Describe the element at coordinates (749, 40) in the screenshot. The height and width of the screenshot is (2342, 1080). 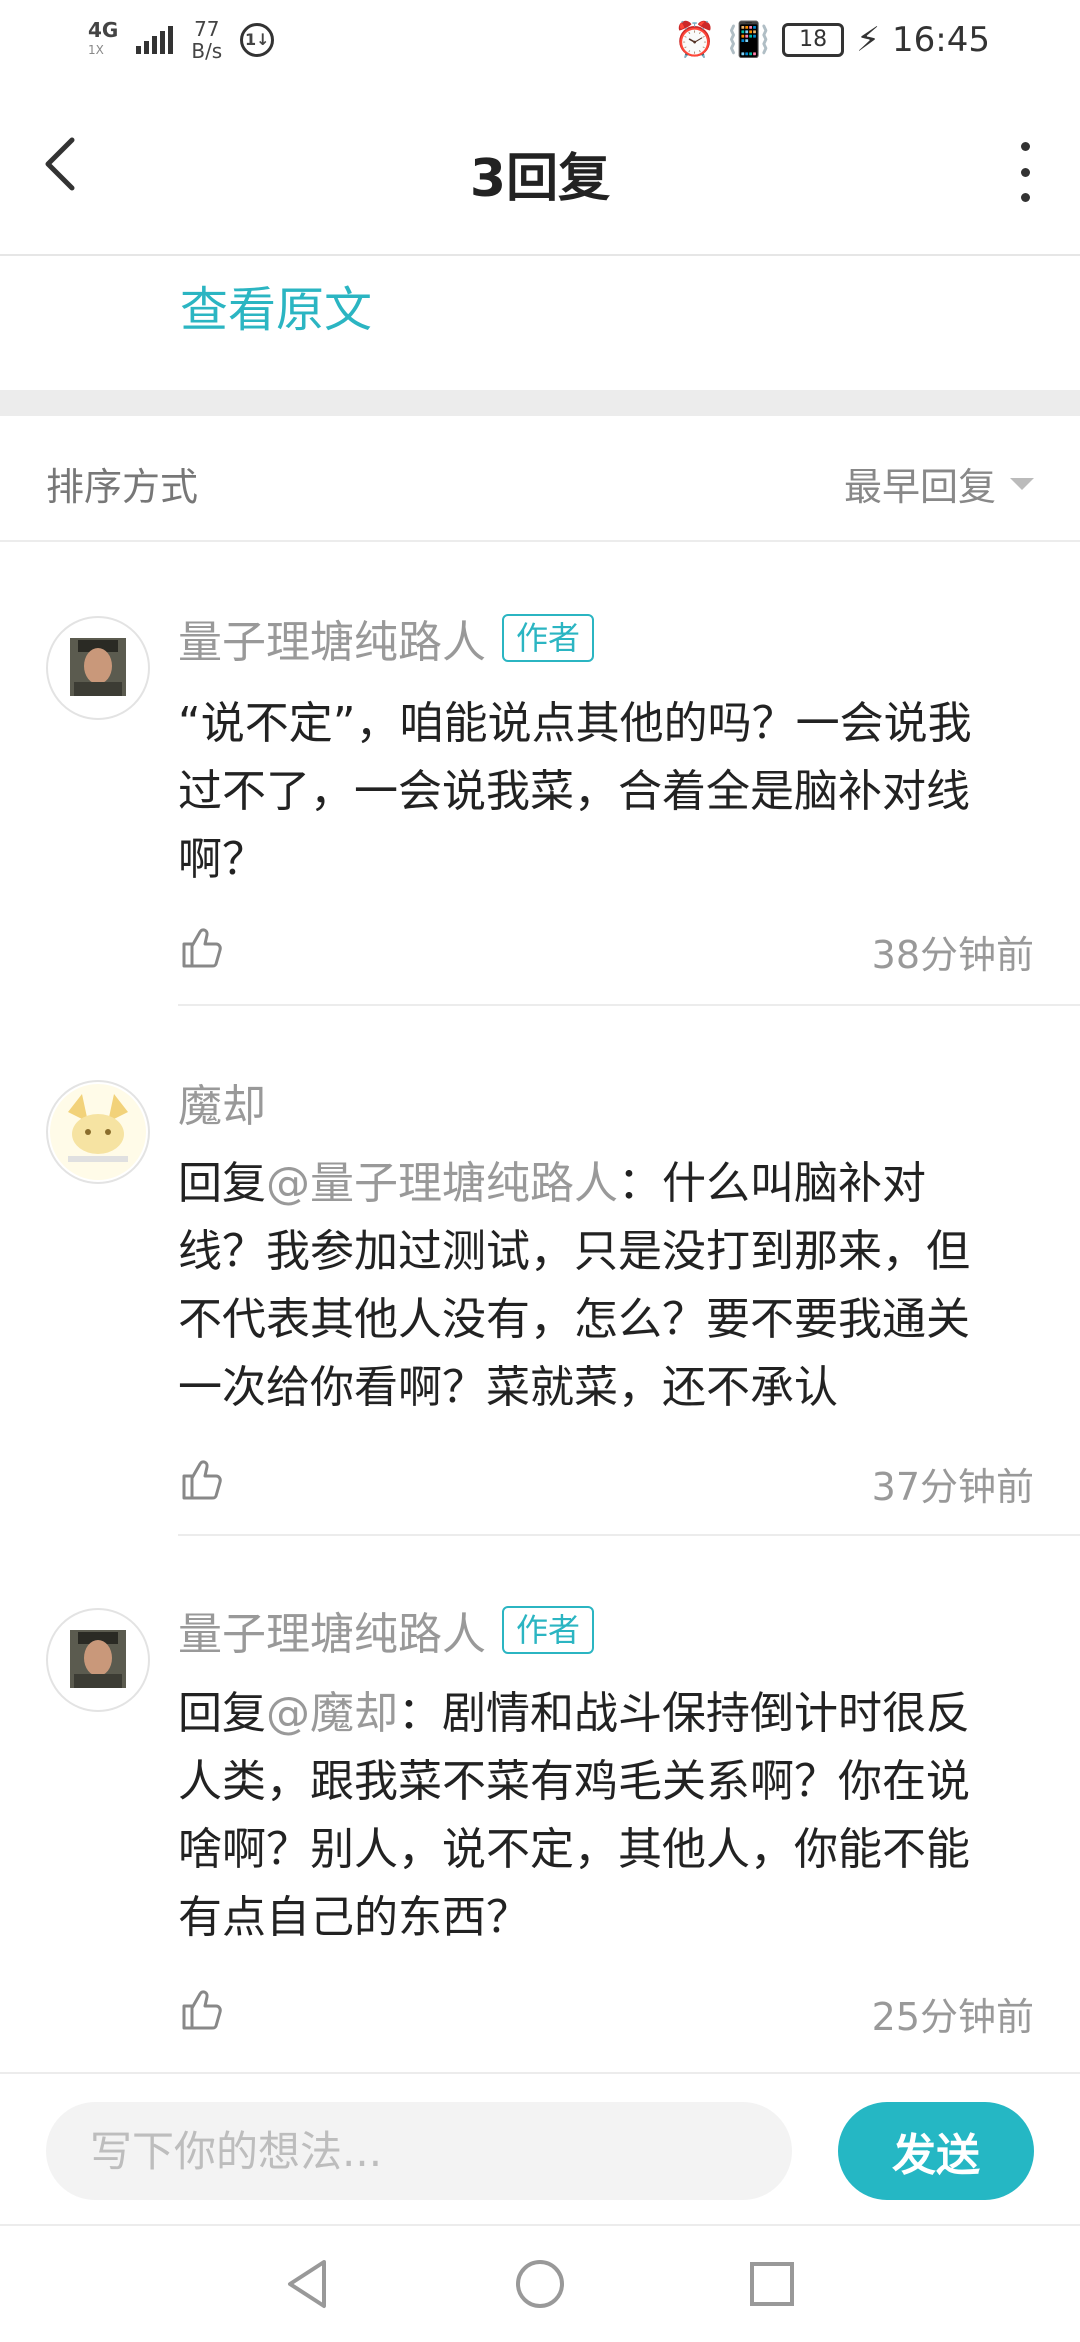
I see `vibrate-icon: 📳` at that location.